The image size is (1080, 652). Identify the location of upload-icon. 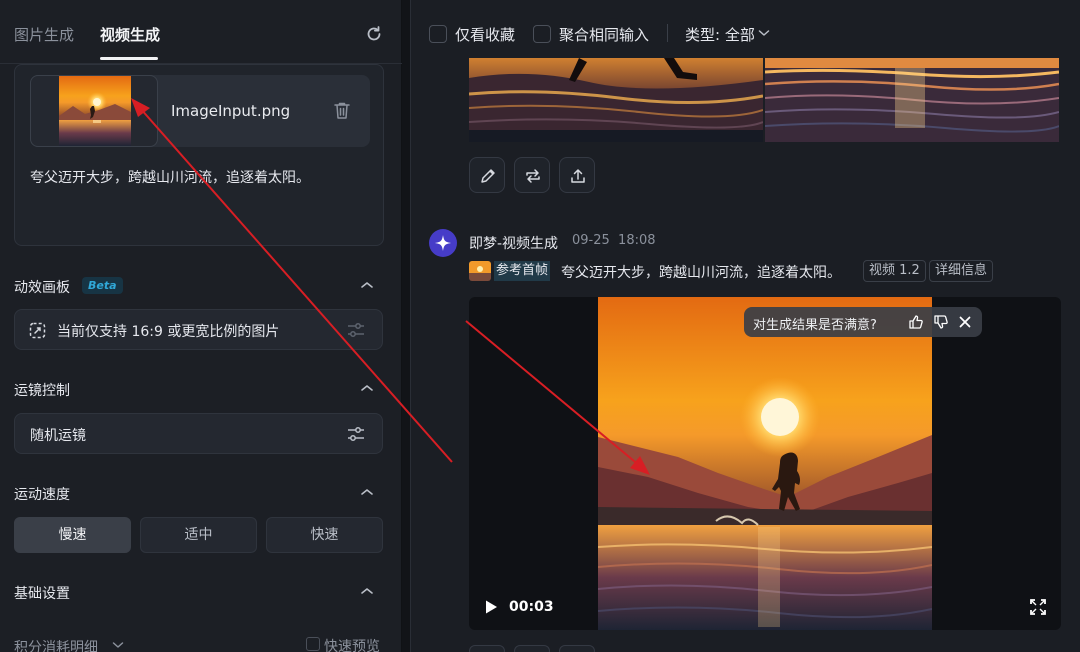
(578, 176).